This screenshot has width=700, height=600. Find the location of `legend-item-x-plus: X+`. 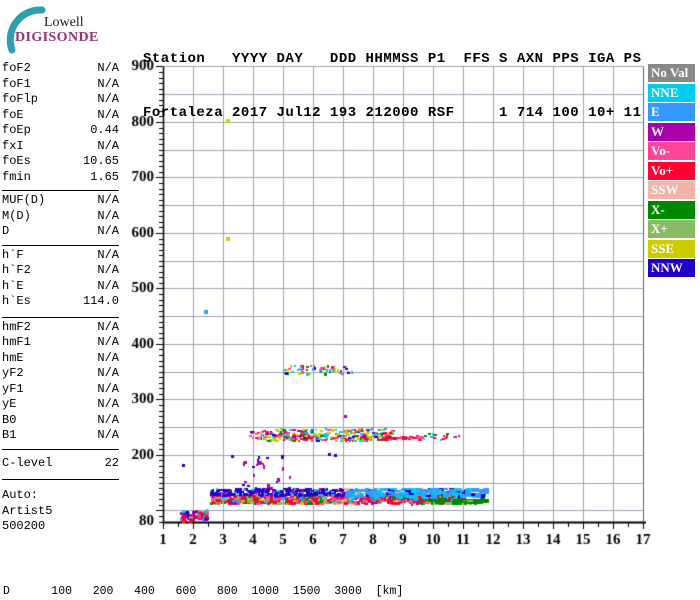

legend-item-x-plus: X+ is located at coordinates (671, 229).